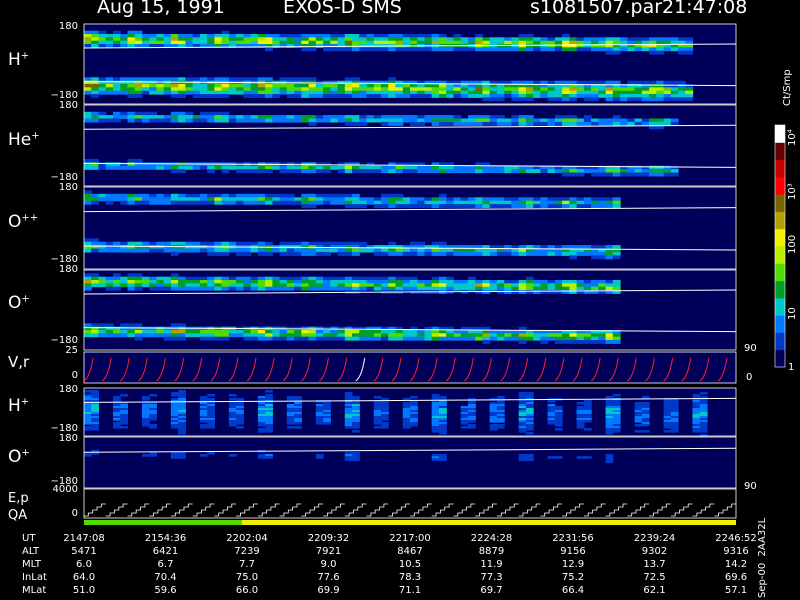 The width and height of the screenshot is (800, 600). Describe the element at coordinates (410, 551) in the screenshot. I see `table-cell-alt: 8467` at that location.